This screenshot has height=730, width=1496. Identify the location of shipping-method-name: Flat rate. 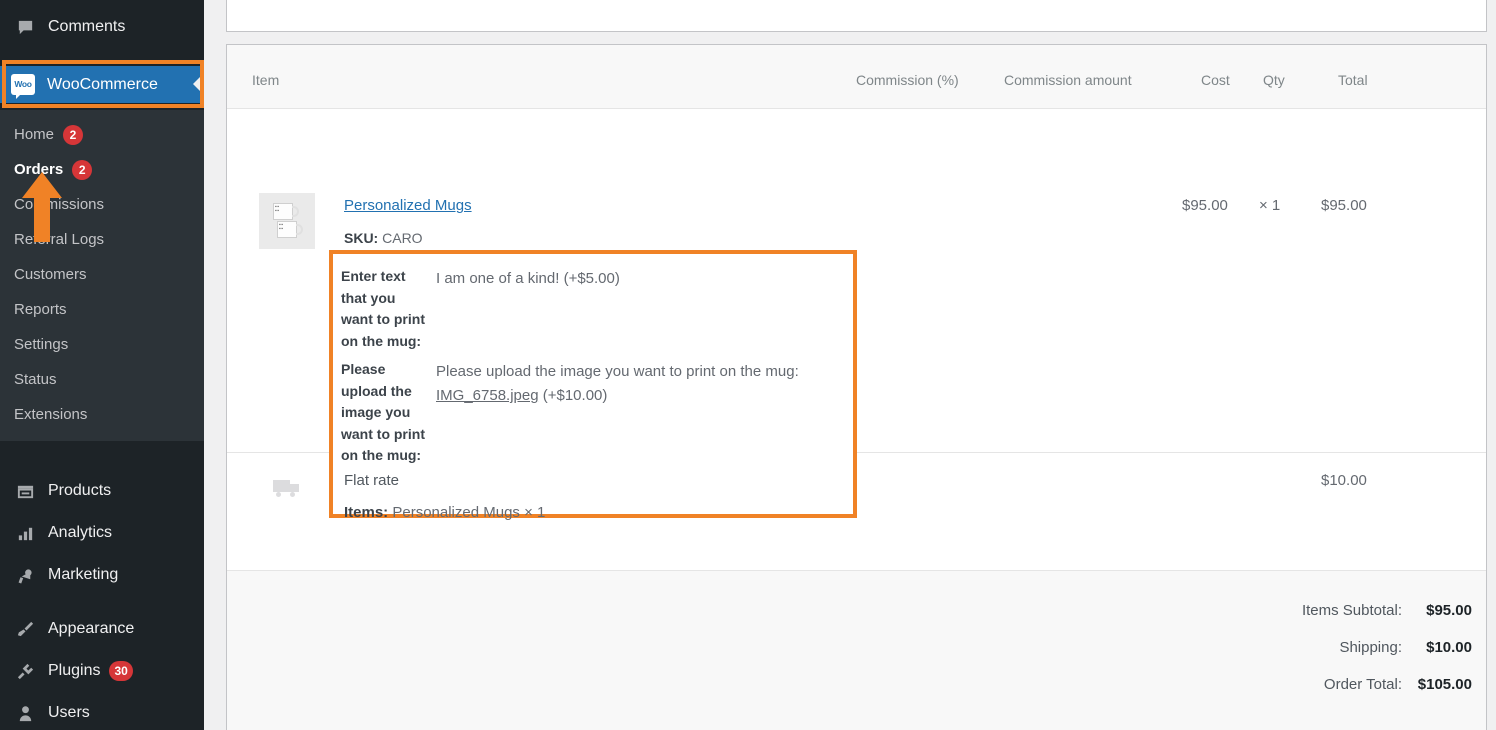
(372, 480).